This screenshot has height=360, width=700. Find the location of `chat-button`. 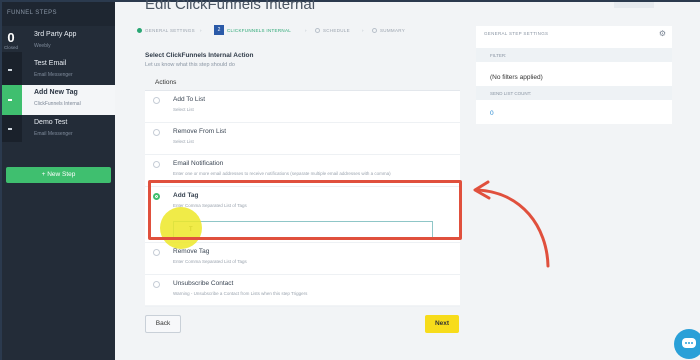

chat-button is located at coordinates (687, 344).